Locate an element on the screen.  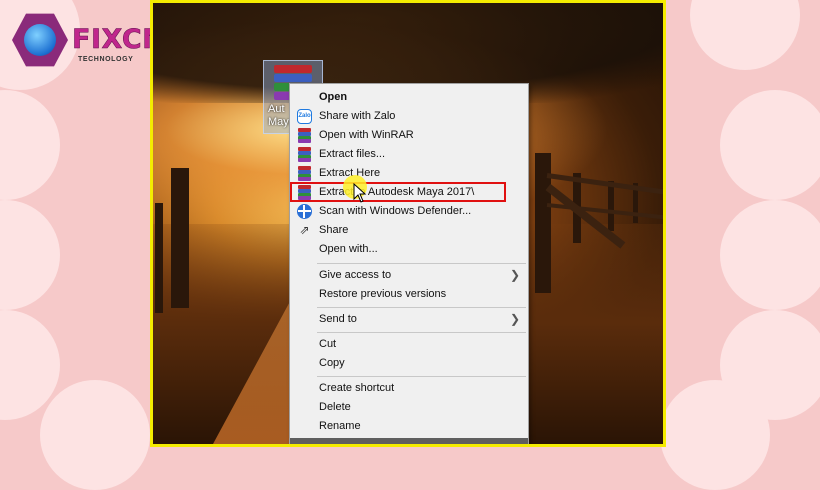
mouse-cursor-icon is located at coordinates (355, 189).